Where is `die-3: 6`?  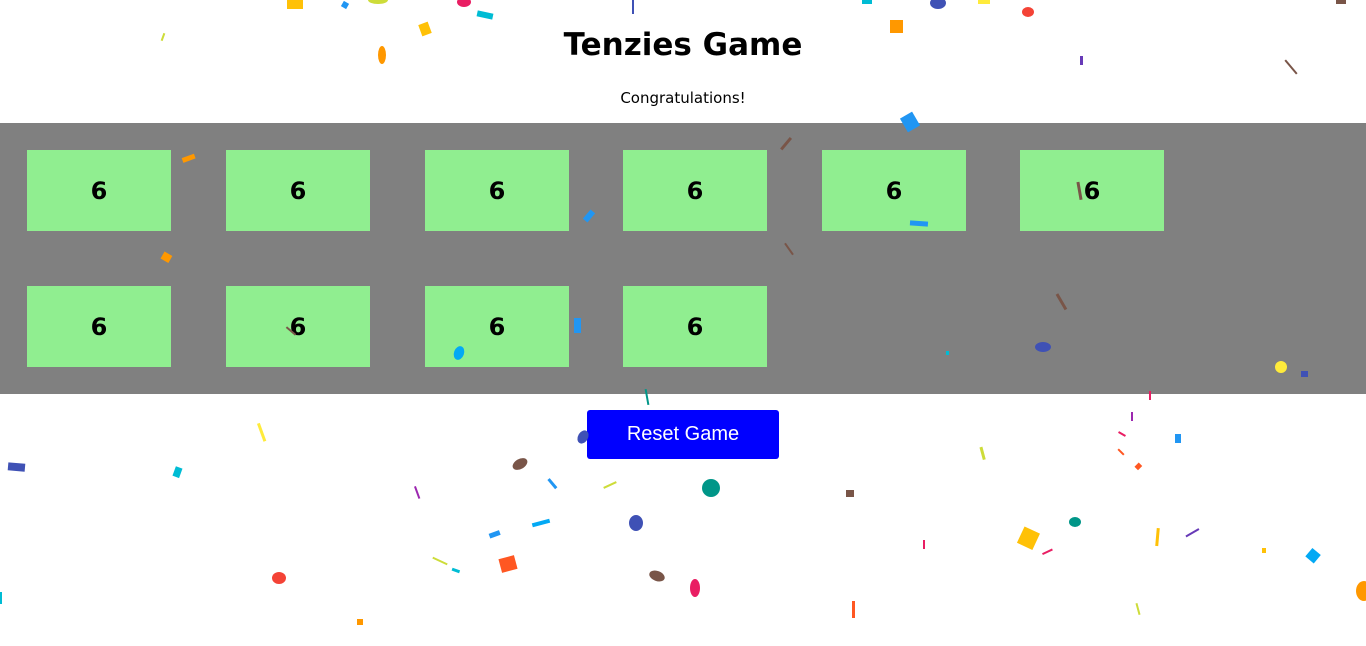
die-3: 6 is located at coordinates (497, 190).